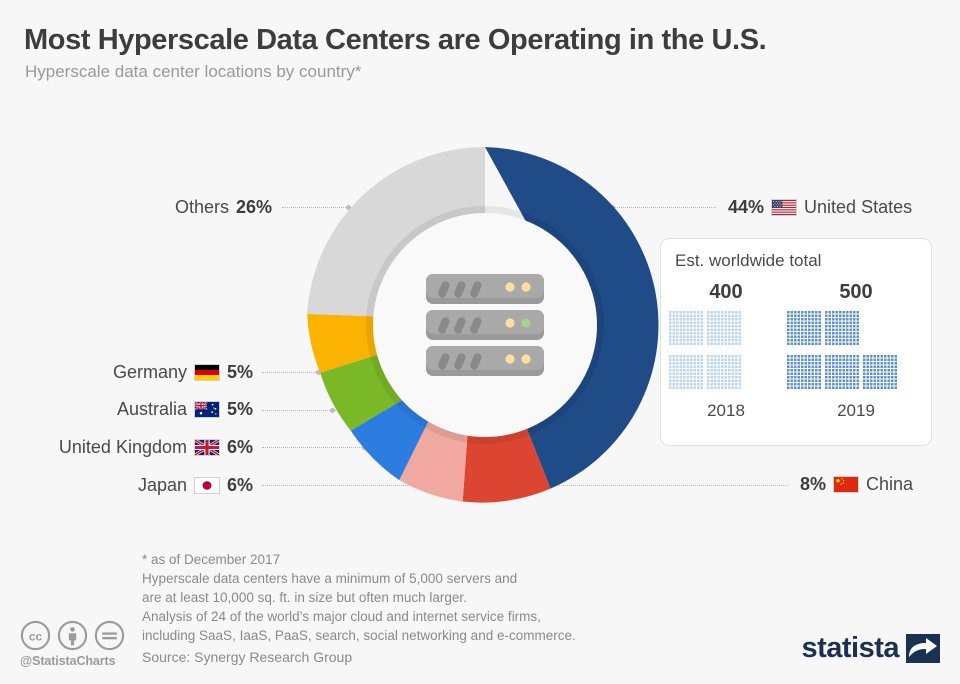 This screenshot has width=960, height=684. I want to click on pictograph-2019, so click(842, 350).